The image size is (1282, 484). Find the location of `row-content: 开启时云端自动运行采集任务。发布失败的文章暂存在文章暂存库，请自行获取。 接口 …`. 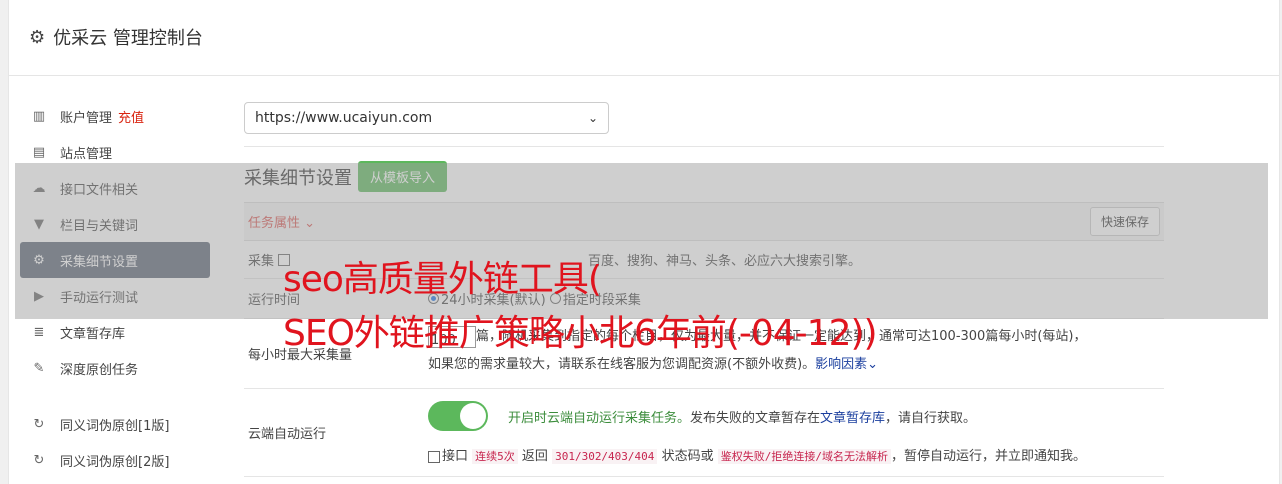

row-content: 开启时云端自动运行采集任务。发布失败的文章暂存在文章暂存库，请自行获取。 接口 … is located at coordinates (796, 432).